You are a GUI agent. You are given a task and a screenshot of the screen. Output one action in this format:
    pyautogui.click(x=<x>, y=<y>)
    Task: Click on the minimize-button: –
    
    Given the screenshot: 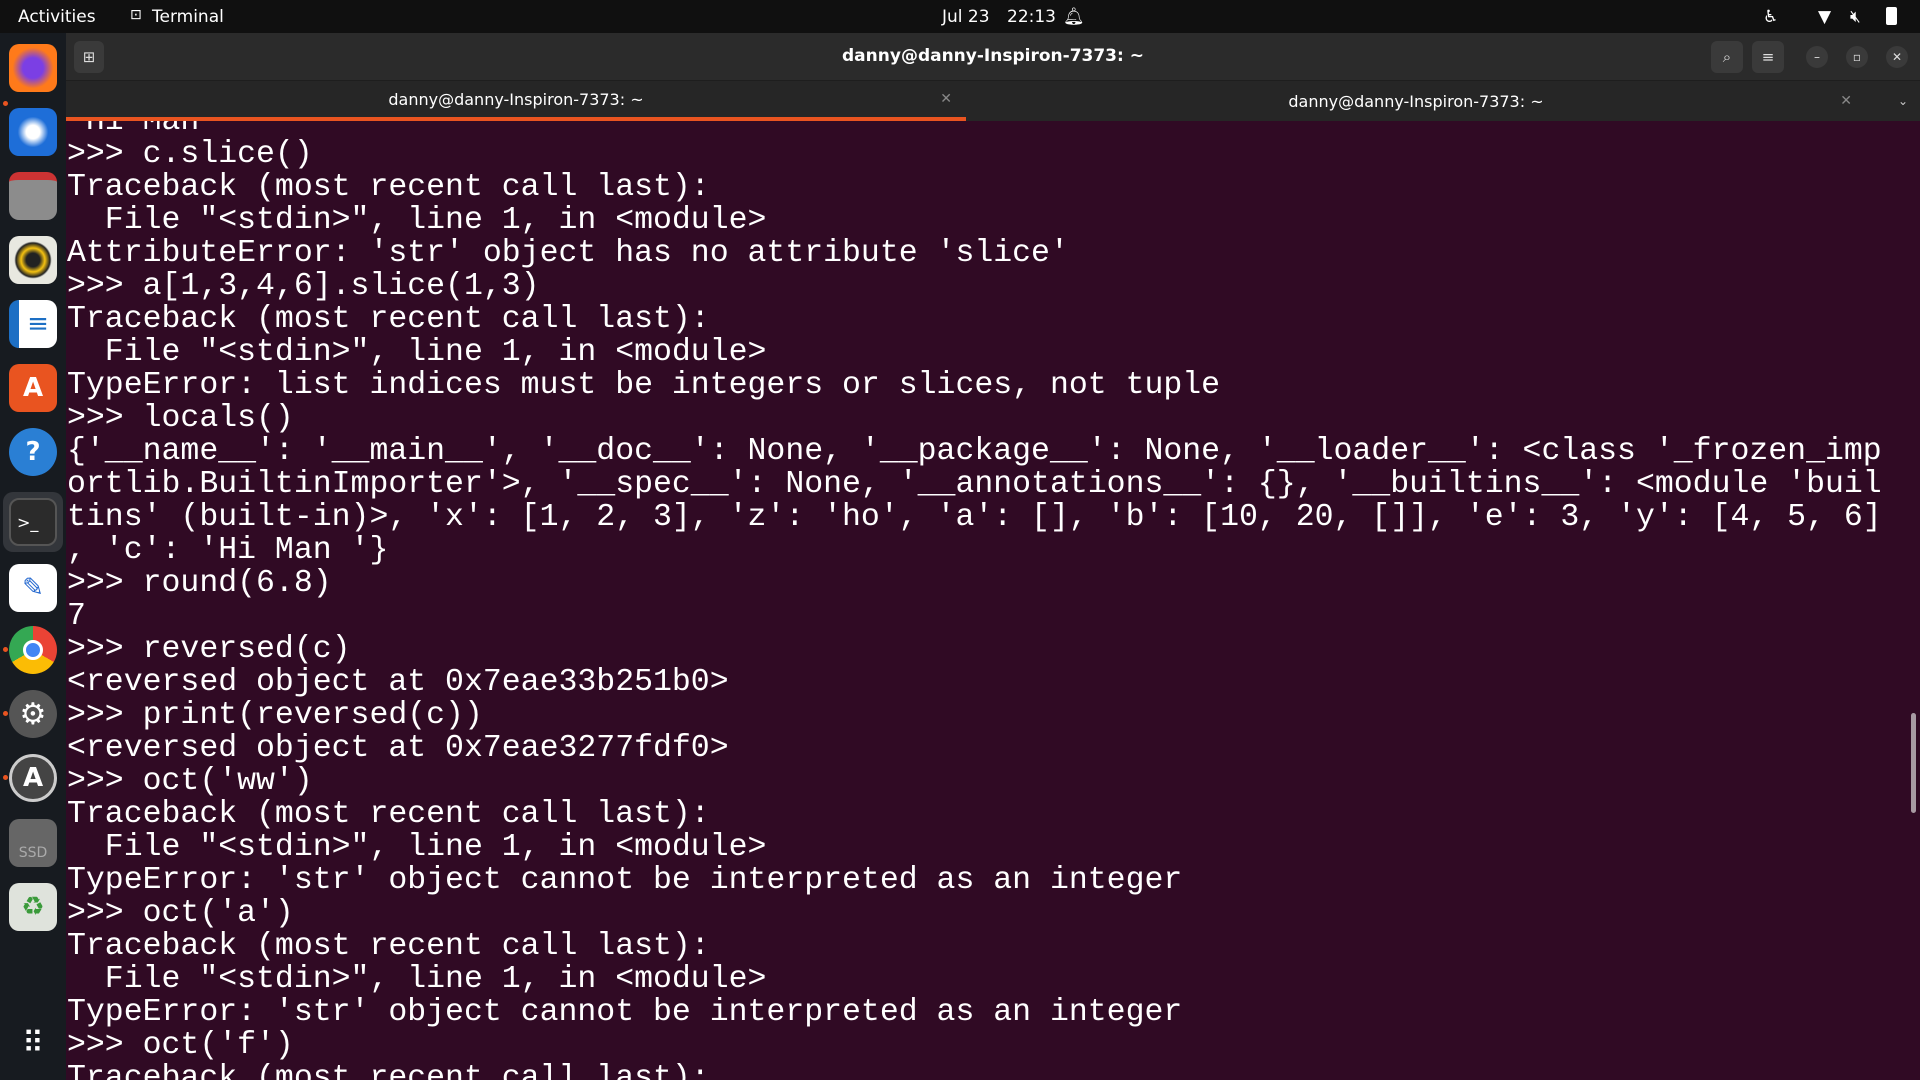 What is the action you would take?
    pyautogui.click(x=1817, y=57)
    